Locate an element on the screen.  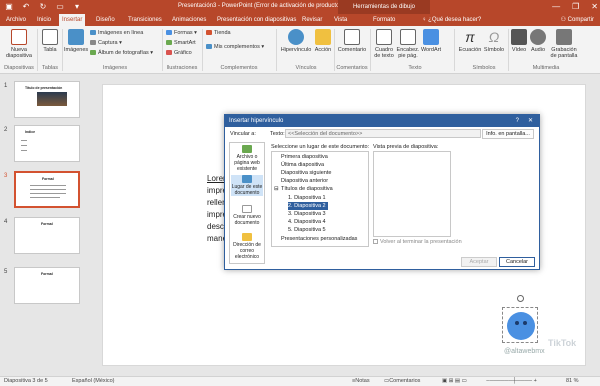
slide-thumbnail-1: Titulo de presentación is located at coordinates (47, 99).